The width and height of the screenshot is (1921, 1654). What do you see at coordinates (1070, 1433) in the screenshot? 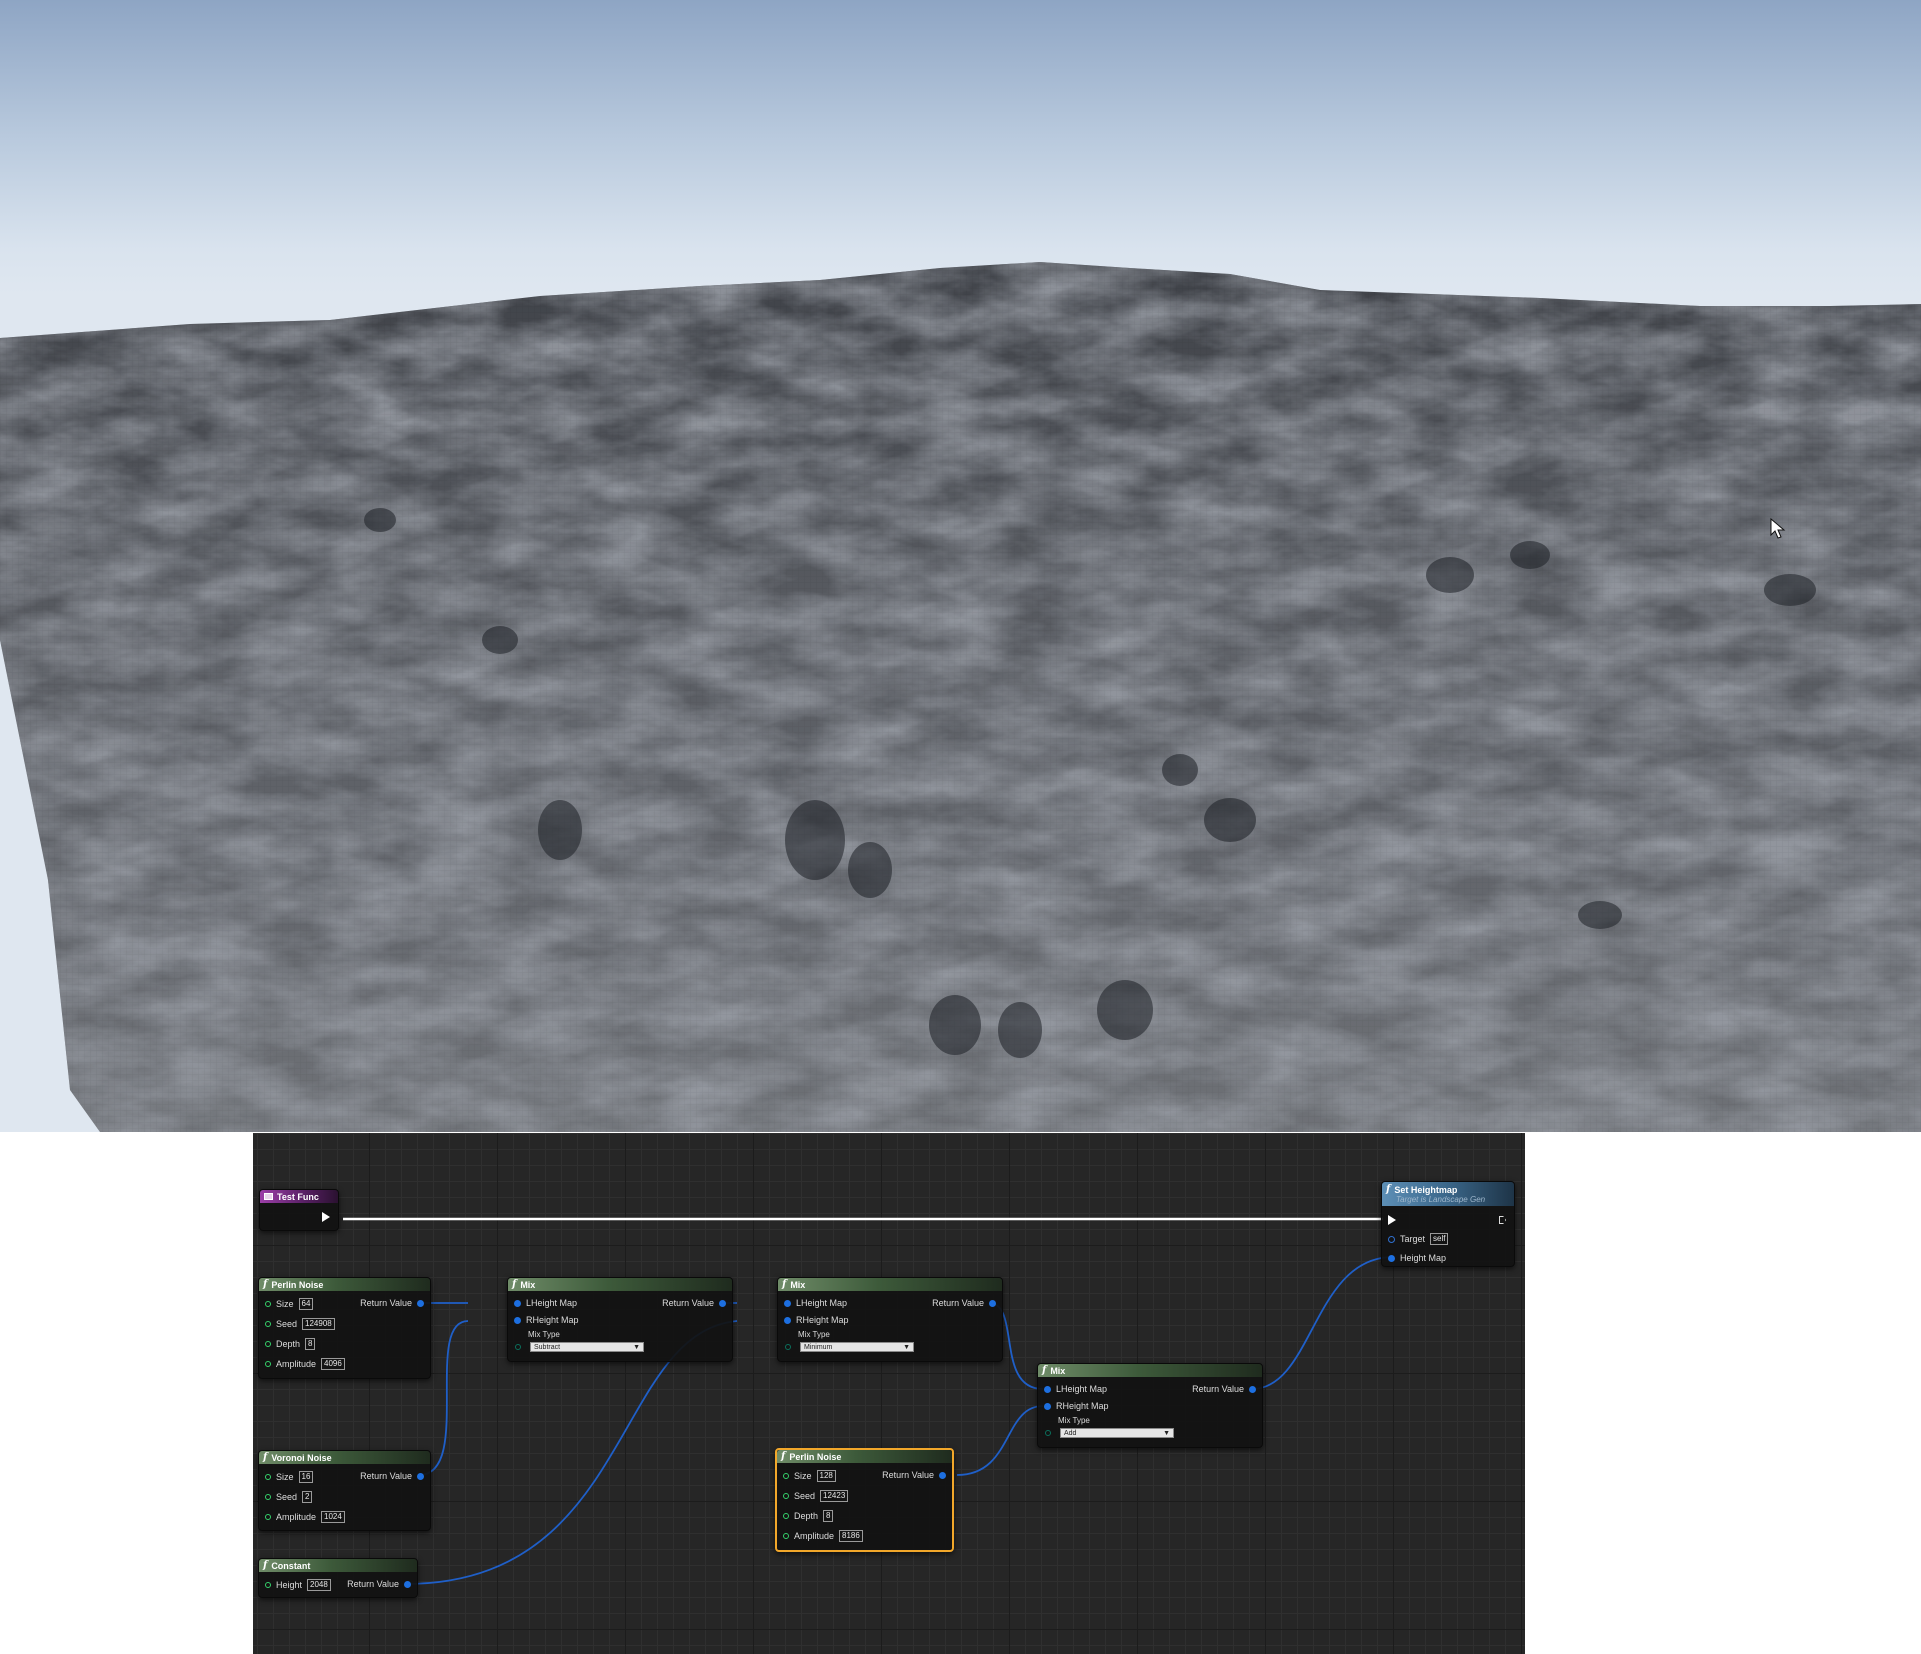
I see `mix-type-value: Add` at bounding box center [1070, 1433].